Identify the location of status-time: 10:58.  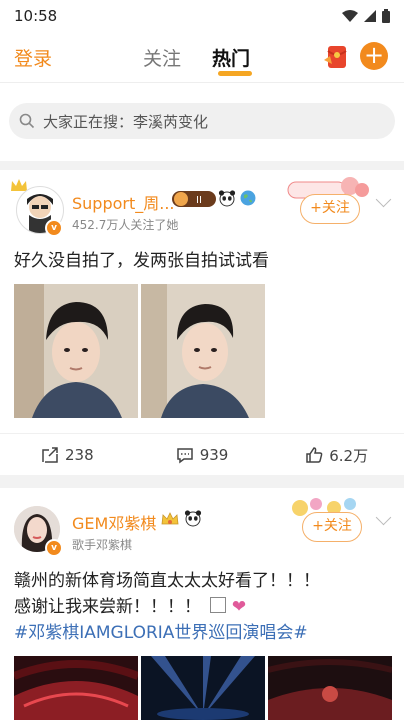
(36, 16).